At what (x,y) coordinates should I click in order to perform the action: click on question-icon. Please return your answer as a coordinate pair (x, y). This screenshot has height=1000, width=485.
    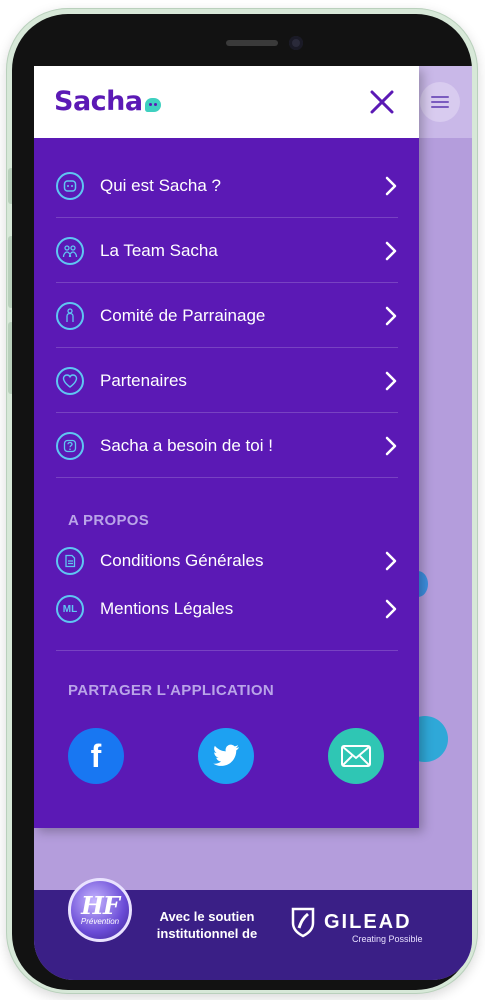
    Looking at the image, I should click on (70, 445).